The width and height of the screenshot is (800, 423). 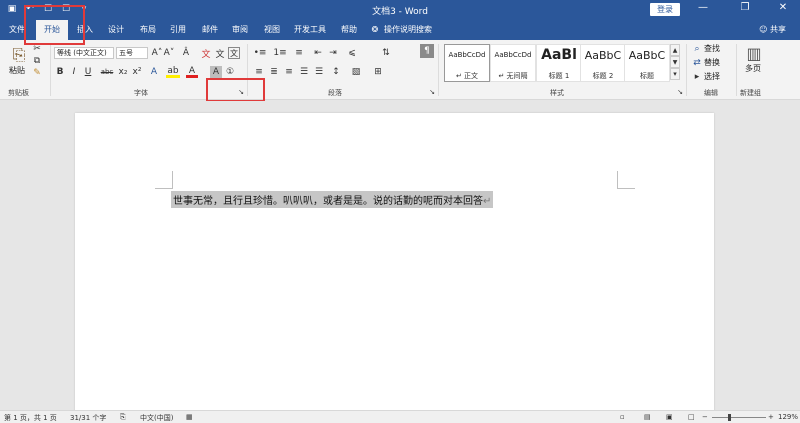 What do you see at coordinates (84, 53) in the screenshot?
I see `font-name-select: 等线 (中文正文)` at bounding box center [84, 53].